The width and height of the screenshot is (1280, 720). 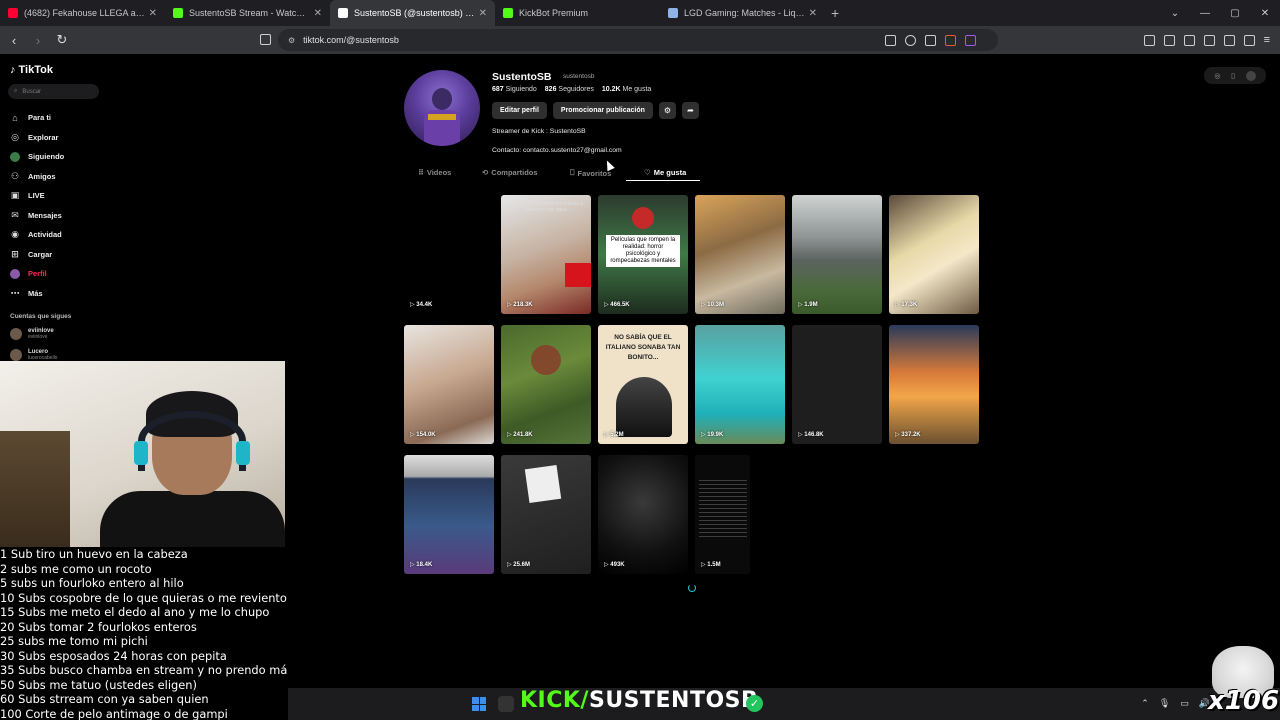 I want to click on site-info-icon: ⚙, so click(x=291, y=40).